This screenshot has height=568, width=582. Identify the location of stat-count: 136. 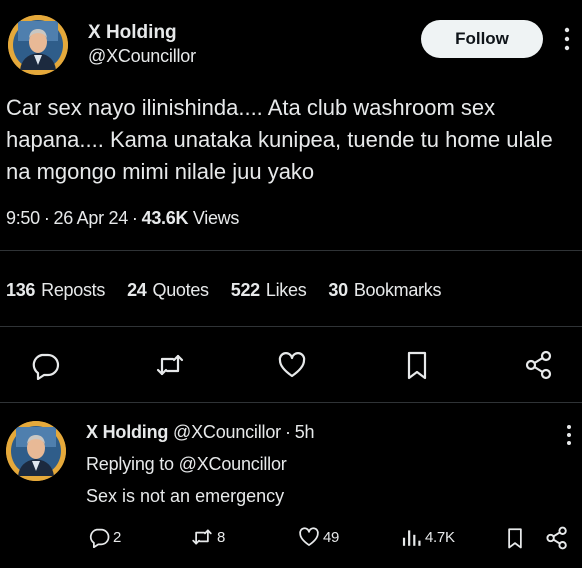
(21, 290).